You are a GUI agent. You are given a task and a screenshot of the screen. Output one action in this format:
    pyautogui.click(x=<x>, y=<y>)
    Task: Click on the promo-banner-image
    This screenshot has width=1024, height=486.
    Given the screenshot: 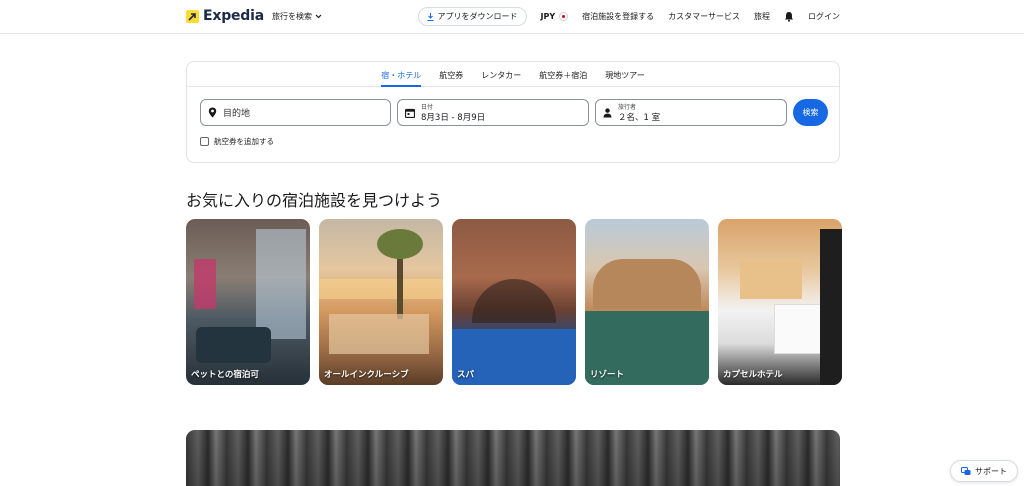 What is the action you would take?
    pyautogui.click(x=513, y=458)
    